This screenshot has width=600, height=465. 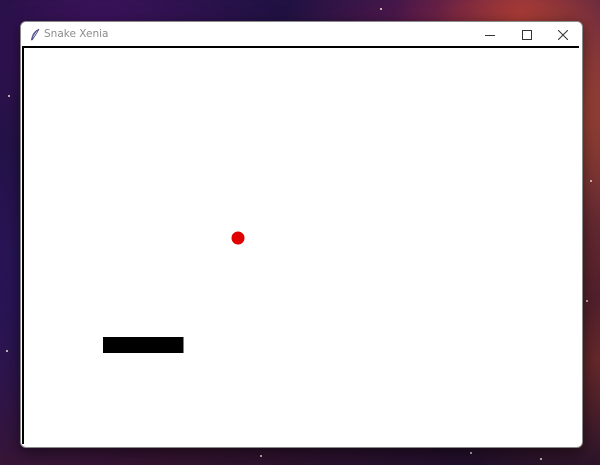 I want to click on maximize-icon, so click(x=527, y=34).